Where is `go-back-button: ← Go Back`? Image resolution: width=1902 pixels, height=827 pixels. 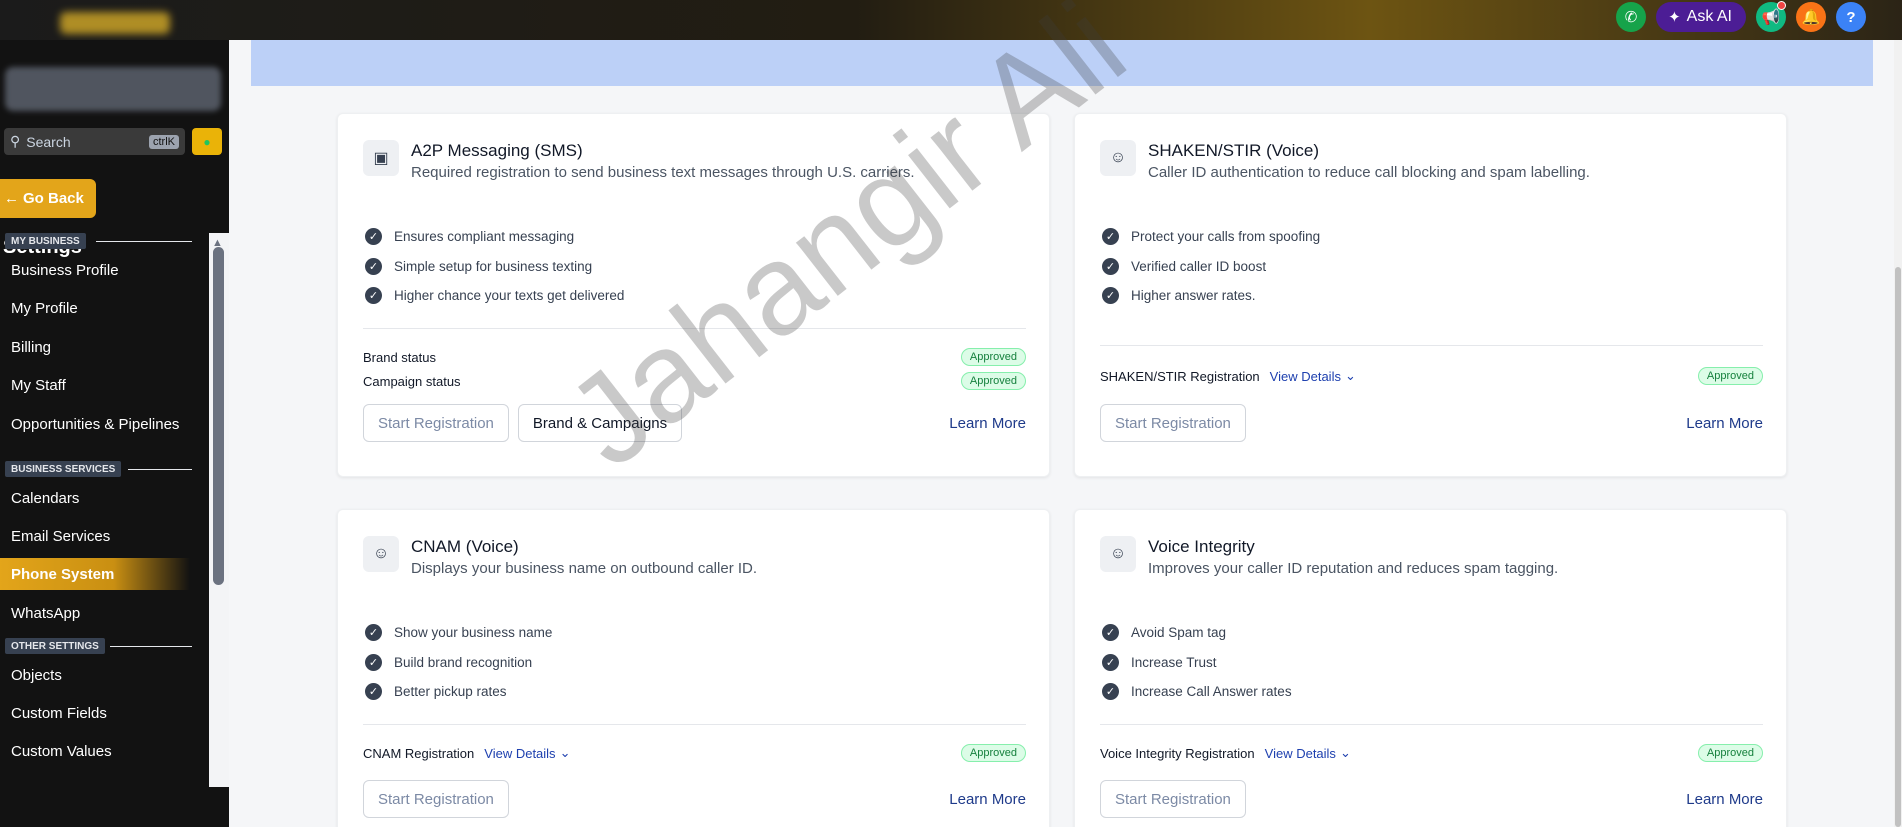 go-back-button: ← Go Back is located at coordinates (48, 198).